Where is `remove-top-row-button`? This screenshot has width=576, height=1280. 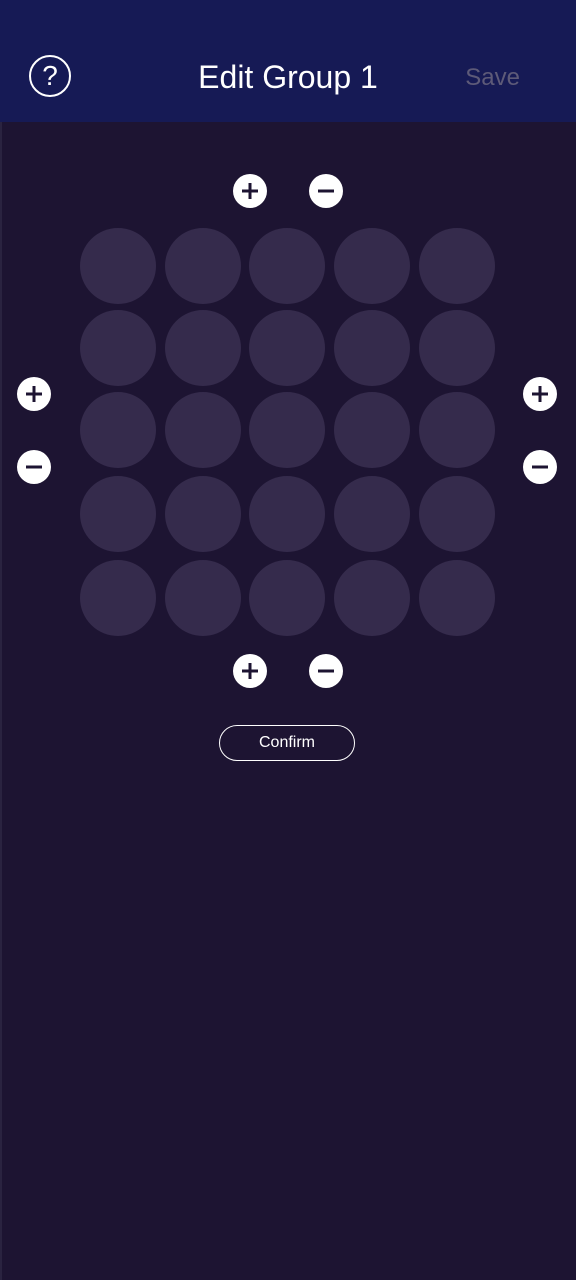 remove-top-row-button is located at coordinates (326, 191).